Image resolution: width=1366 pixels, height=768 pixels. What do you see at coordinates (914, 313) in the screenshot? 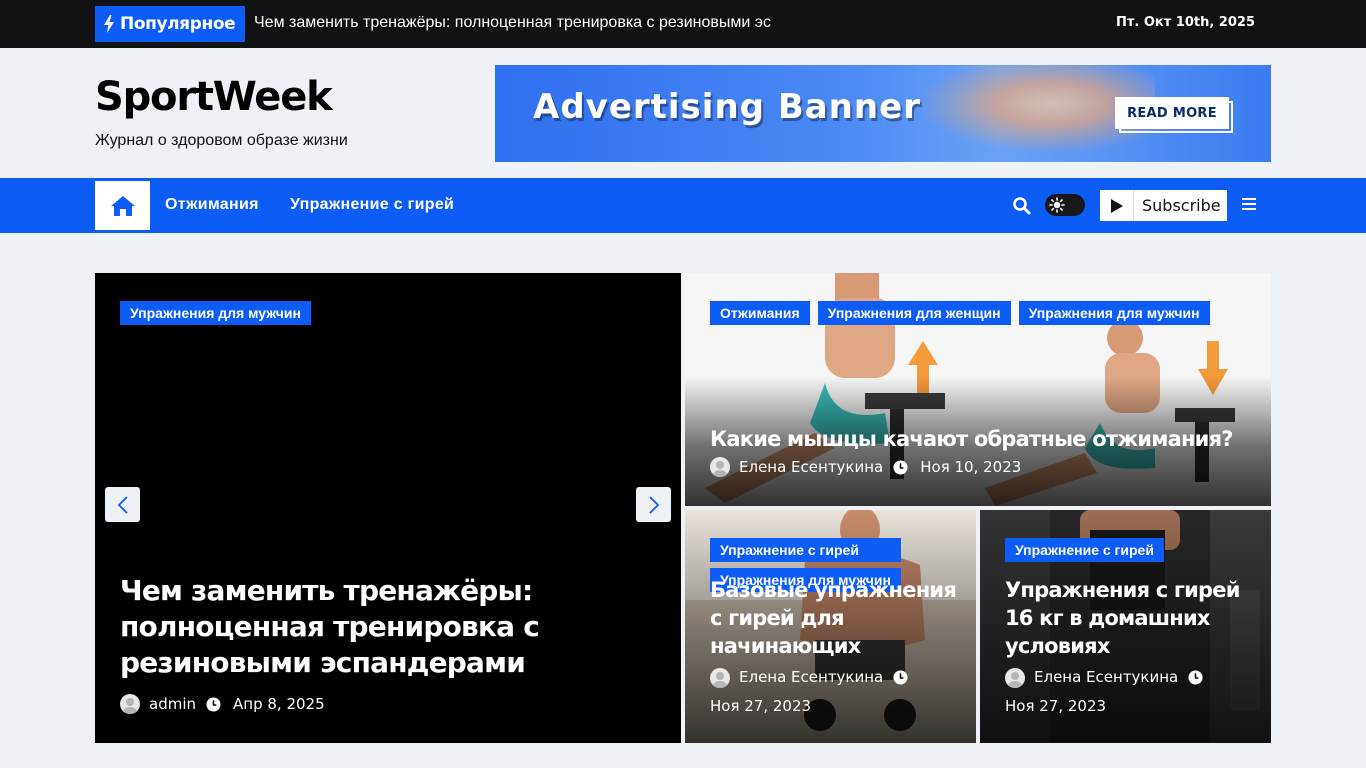
I see `category-badge: Упражнения для женщин` at bounding box center [914, 313].